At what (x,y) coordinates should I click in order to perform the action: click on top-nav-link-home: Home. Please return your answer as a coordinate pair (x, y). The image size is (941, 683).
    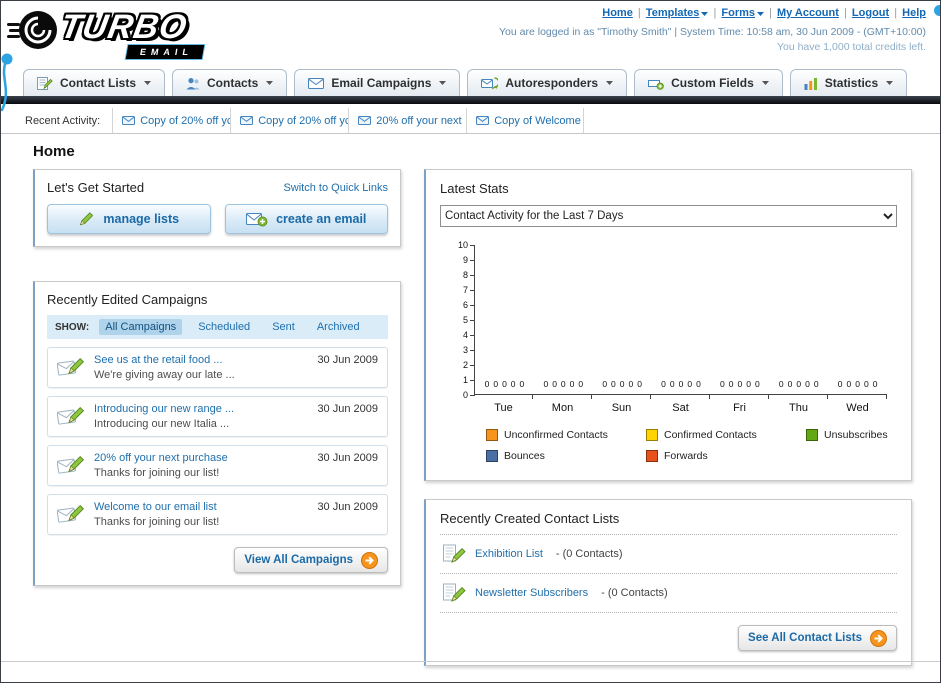
    Looking at the image, I should click on (617, 13).